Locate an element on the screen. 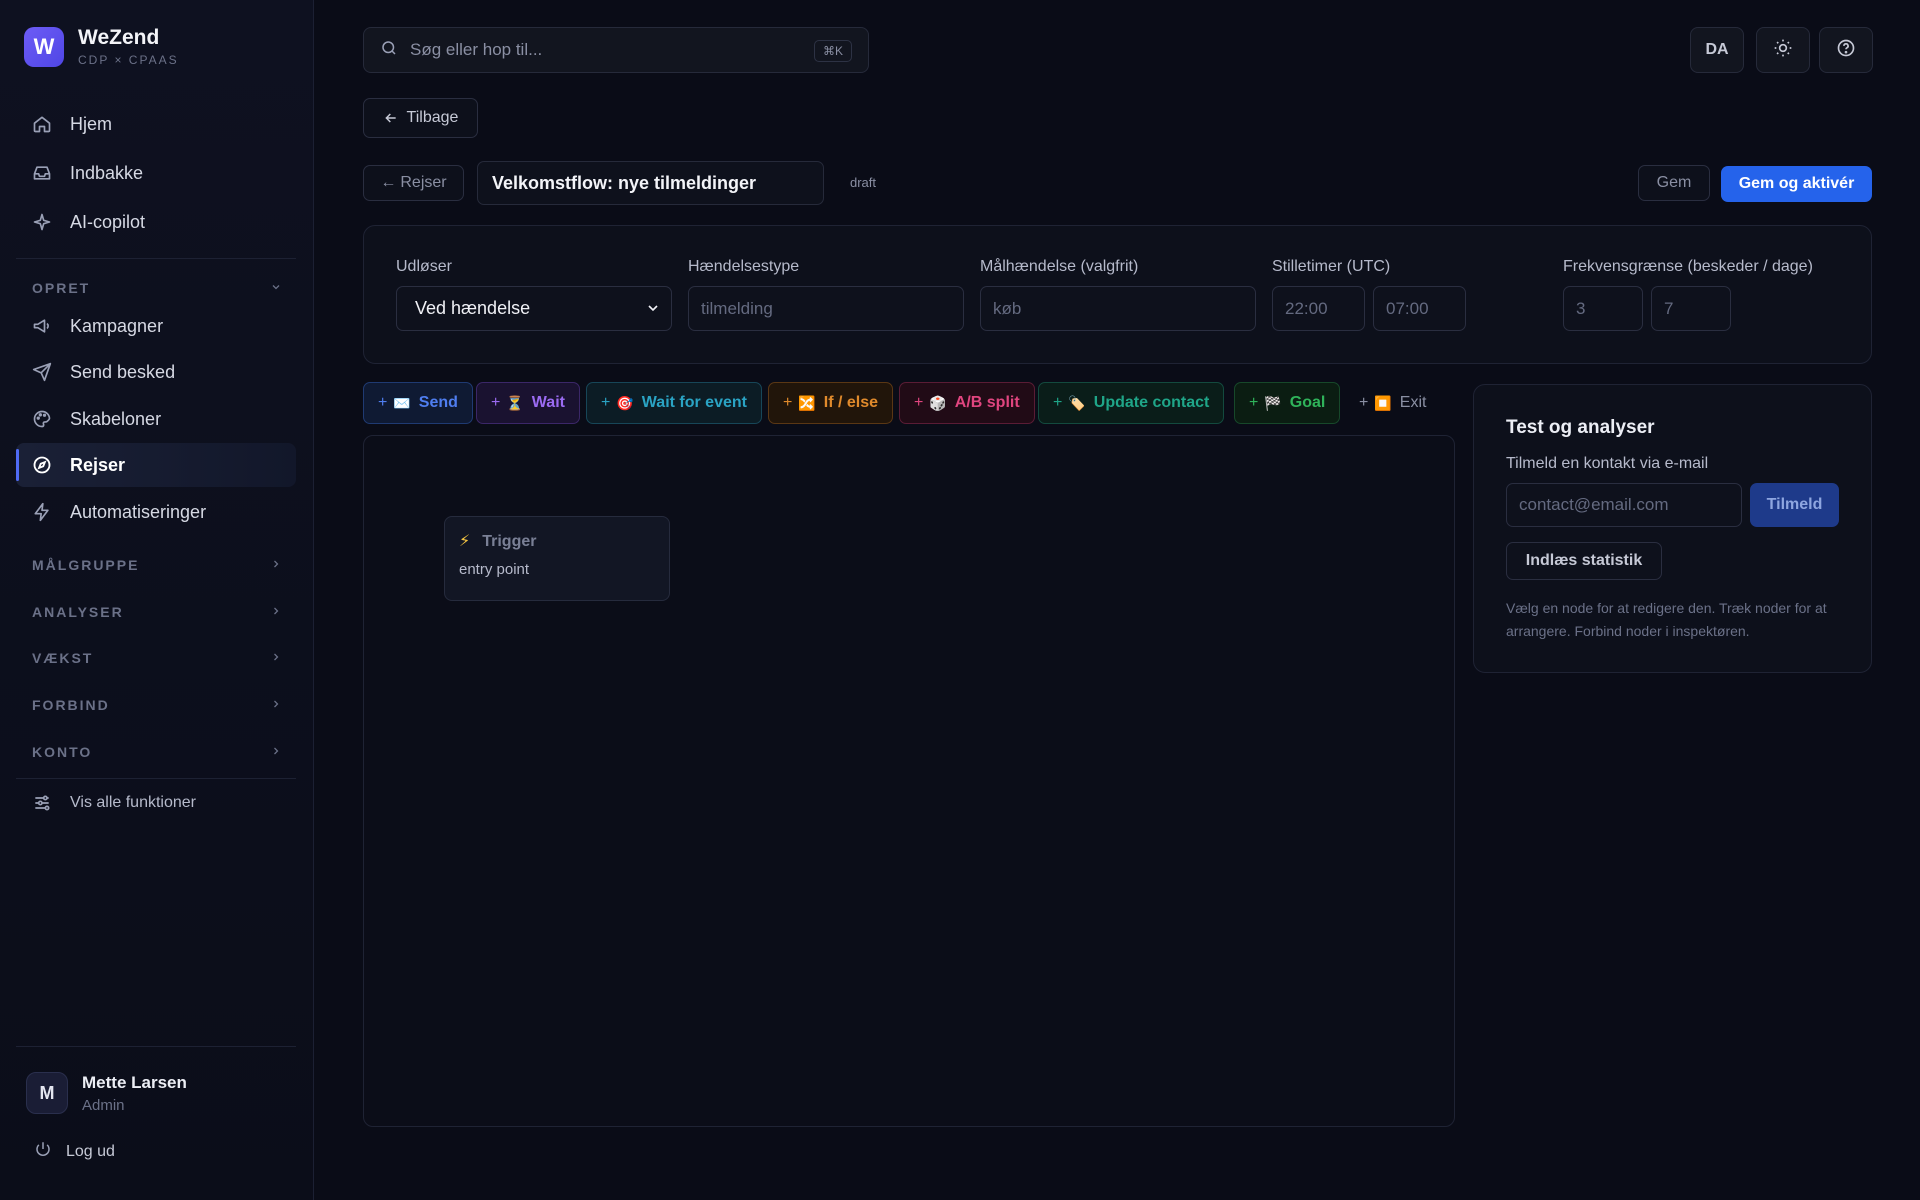  logout-button: Log ud is located at coordinates (74, 1151).